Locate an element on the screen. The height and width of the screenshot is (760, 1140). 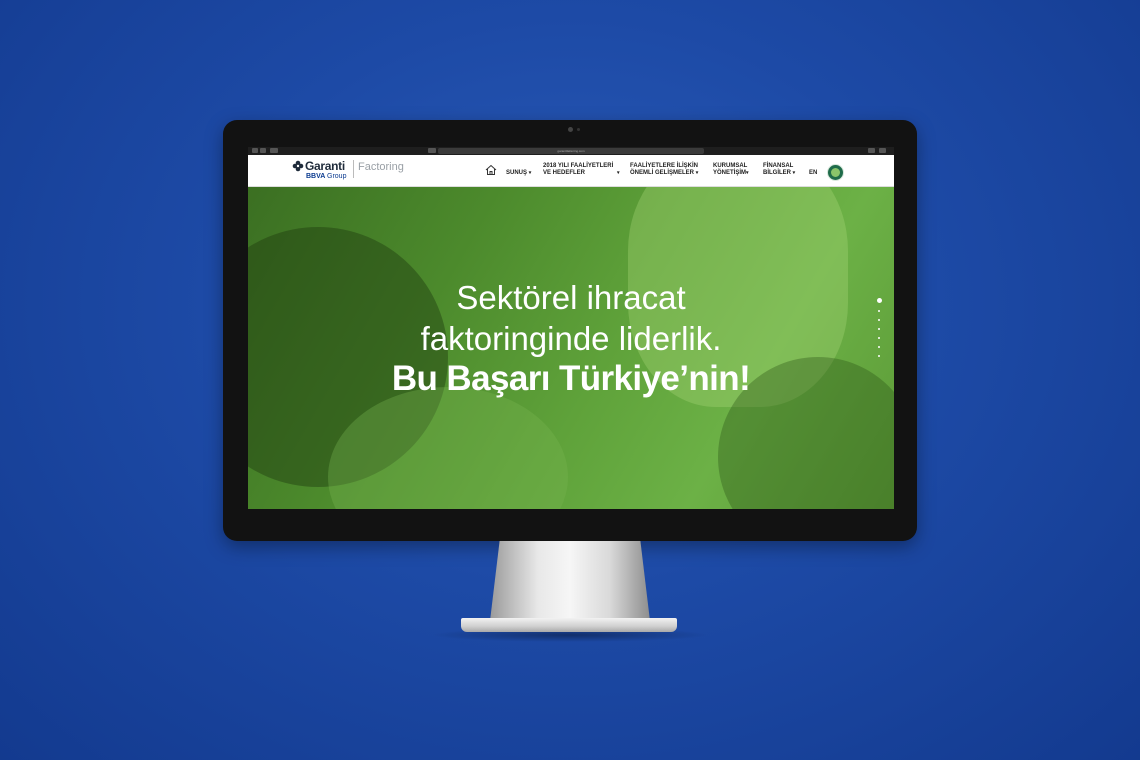
logo-brand: Garanti is located at coordinates (325, 166).